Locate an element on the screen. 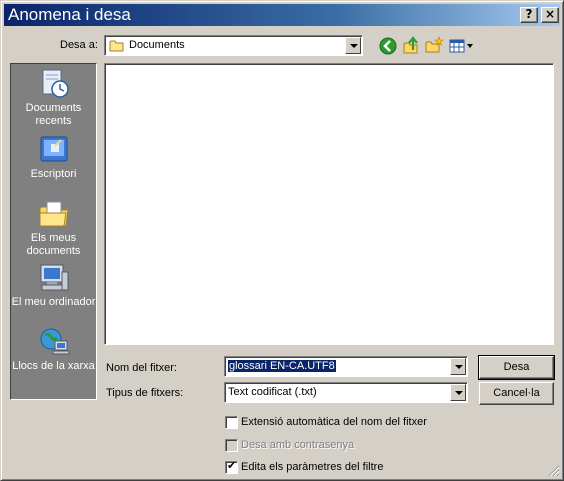 The image size is (564, 481). close-icon: × is located at coordinates (550, 14).